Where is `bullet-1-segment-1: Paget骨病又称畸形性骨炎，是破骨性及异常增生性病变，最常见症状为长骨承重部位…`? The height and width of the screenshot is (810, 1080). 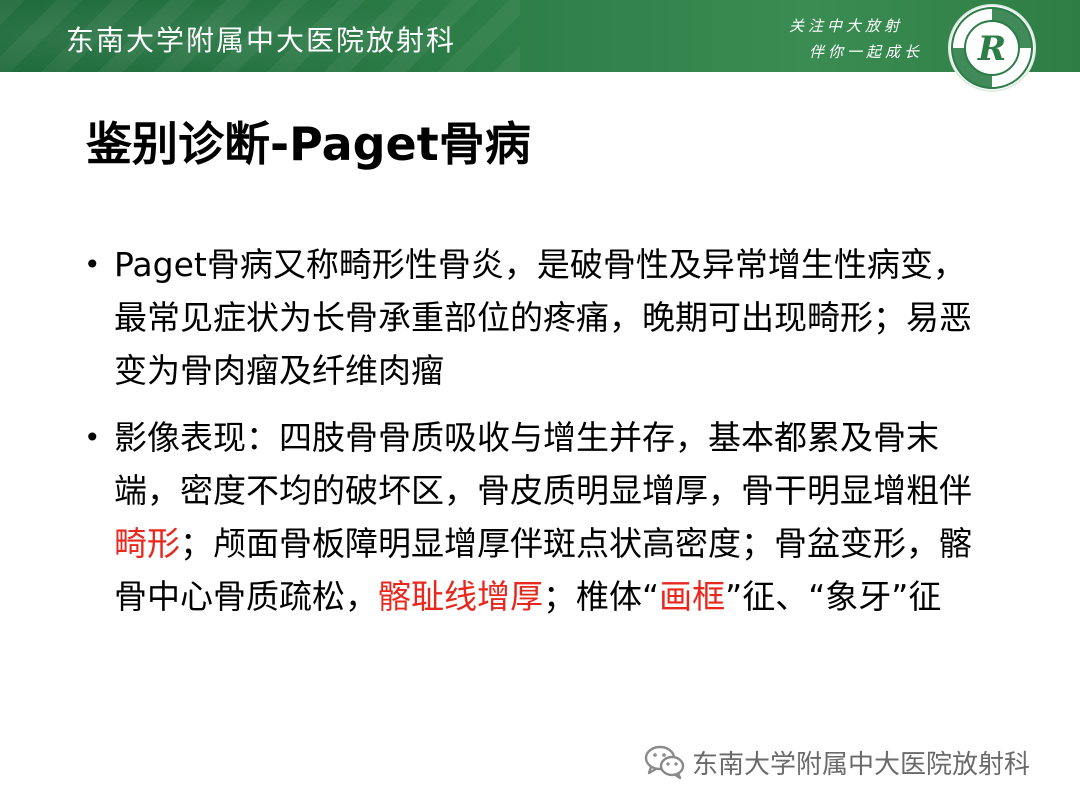
bullet-1-segment-1: Paget骨病又称畸形性骨炎，是破骨性及异常增生性病变，最常见症状为长骨承重部位… is located at coordinates (543, 317).